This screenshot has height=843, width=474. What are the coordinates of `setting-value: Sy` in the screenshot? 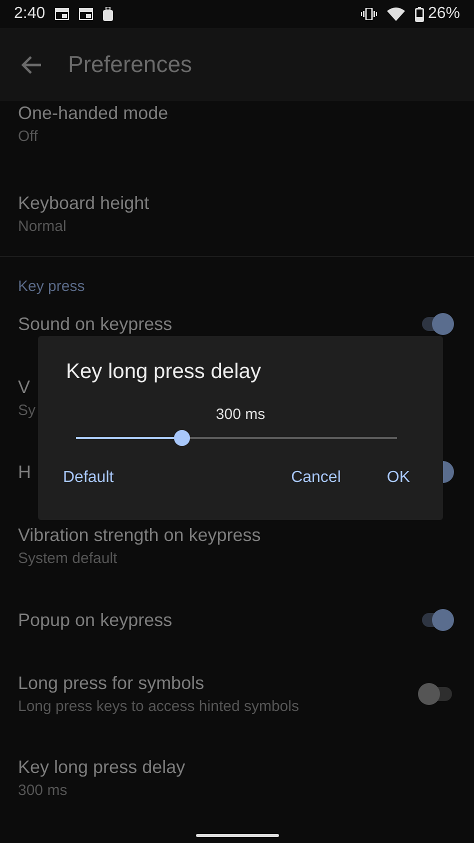 It's located at (27, 410).